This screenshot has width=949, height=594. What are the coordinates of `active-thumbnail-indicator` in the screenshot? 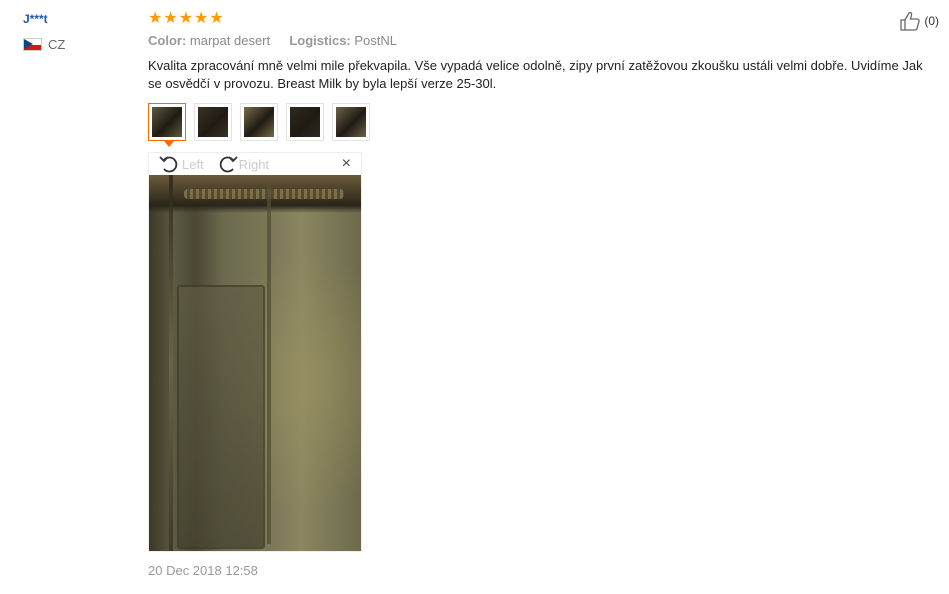 It's located at (169, 144).